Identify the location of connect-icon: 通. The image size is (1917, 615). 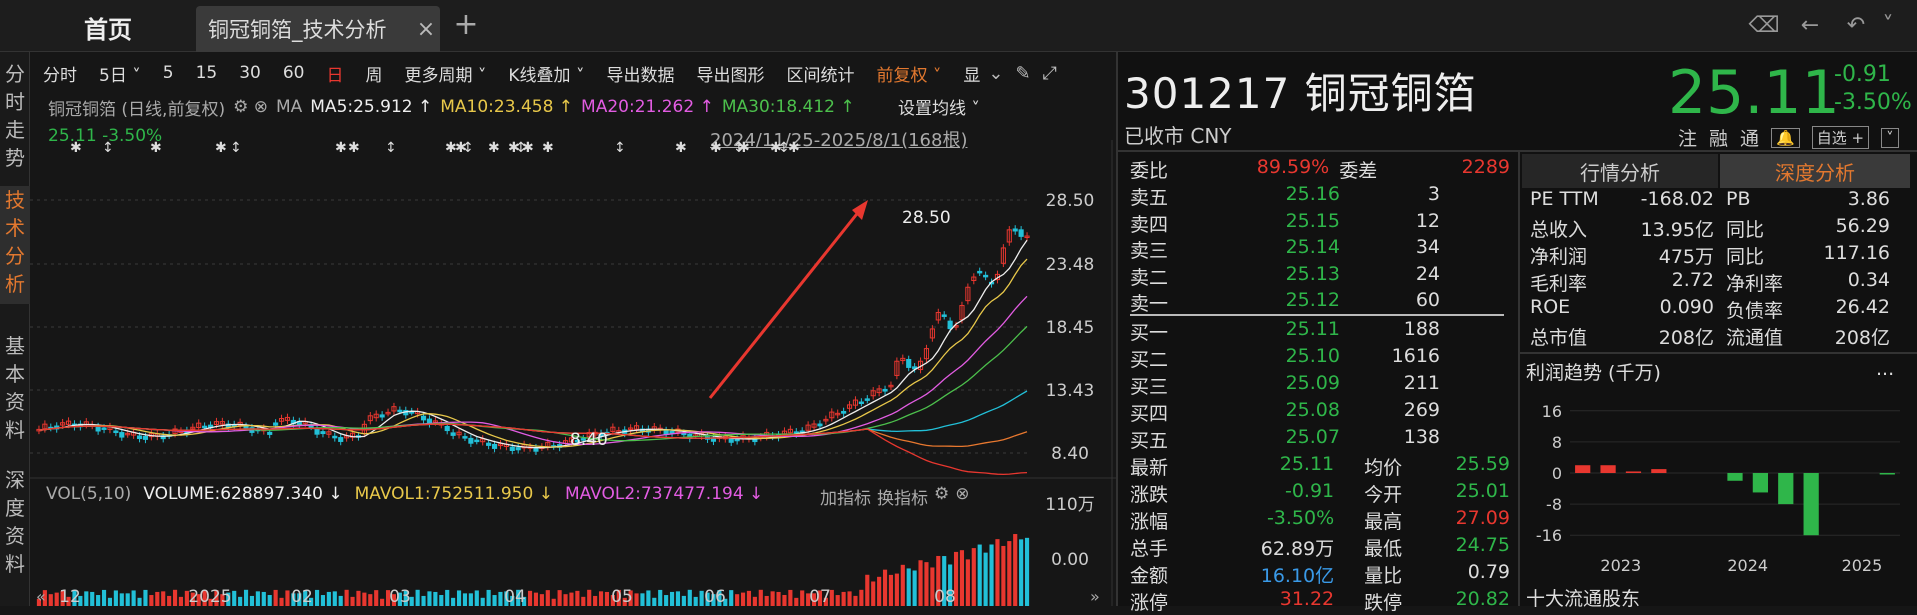
(1749, 137).